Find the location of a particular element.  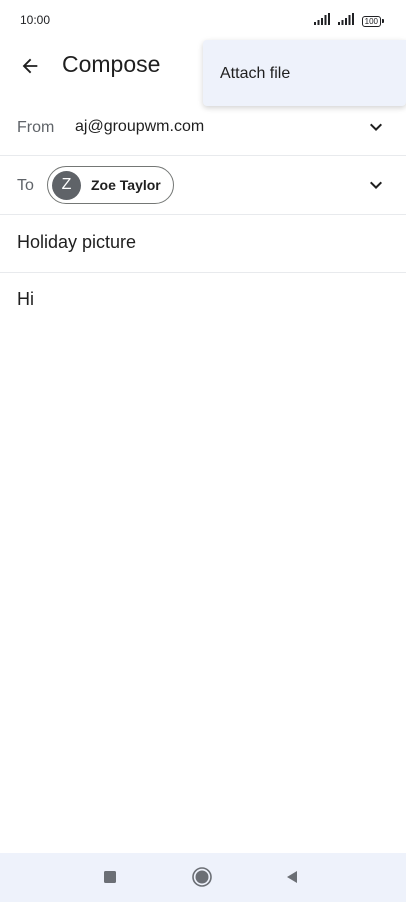

circle-icon is located at coordinates (202, 877).